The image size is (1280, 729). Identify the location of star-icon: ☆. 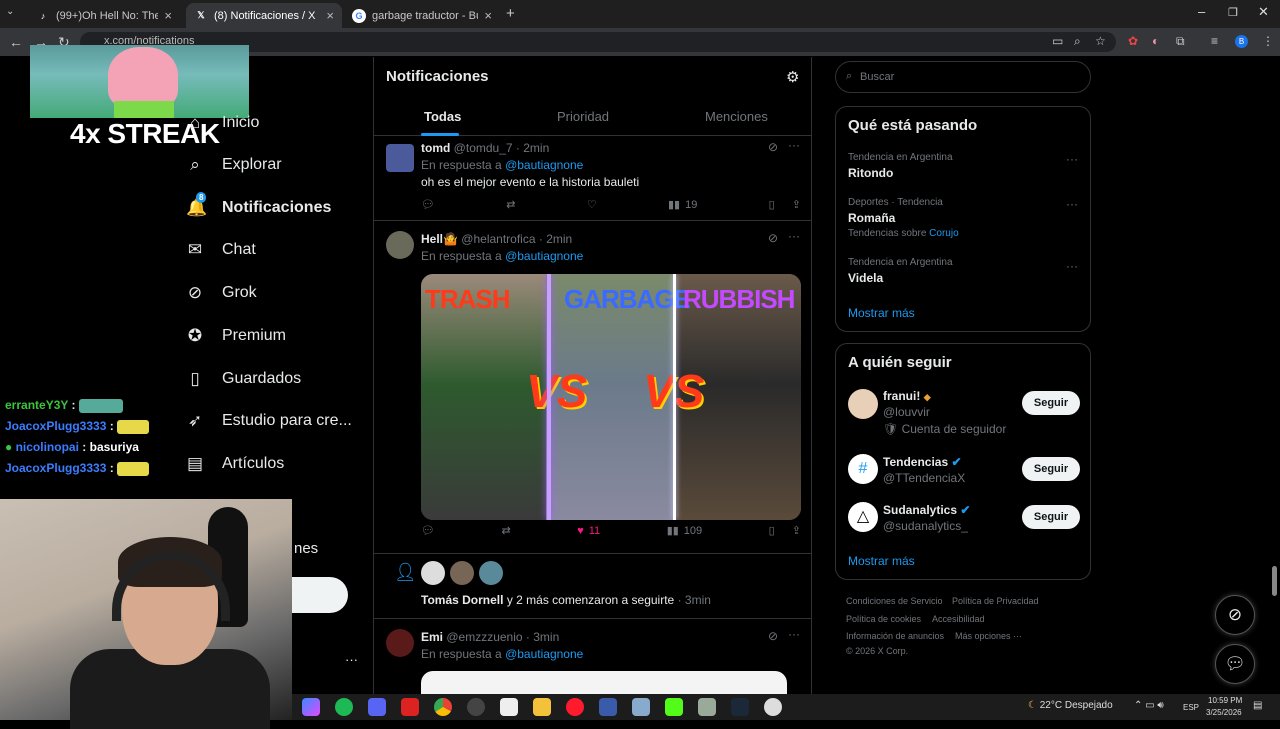
(1100, 41).